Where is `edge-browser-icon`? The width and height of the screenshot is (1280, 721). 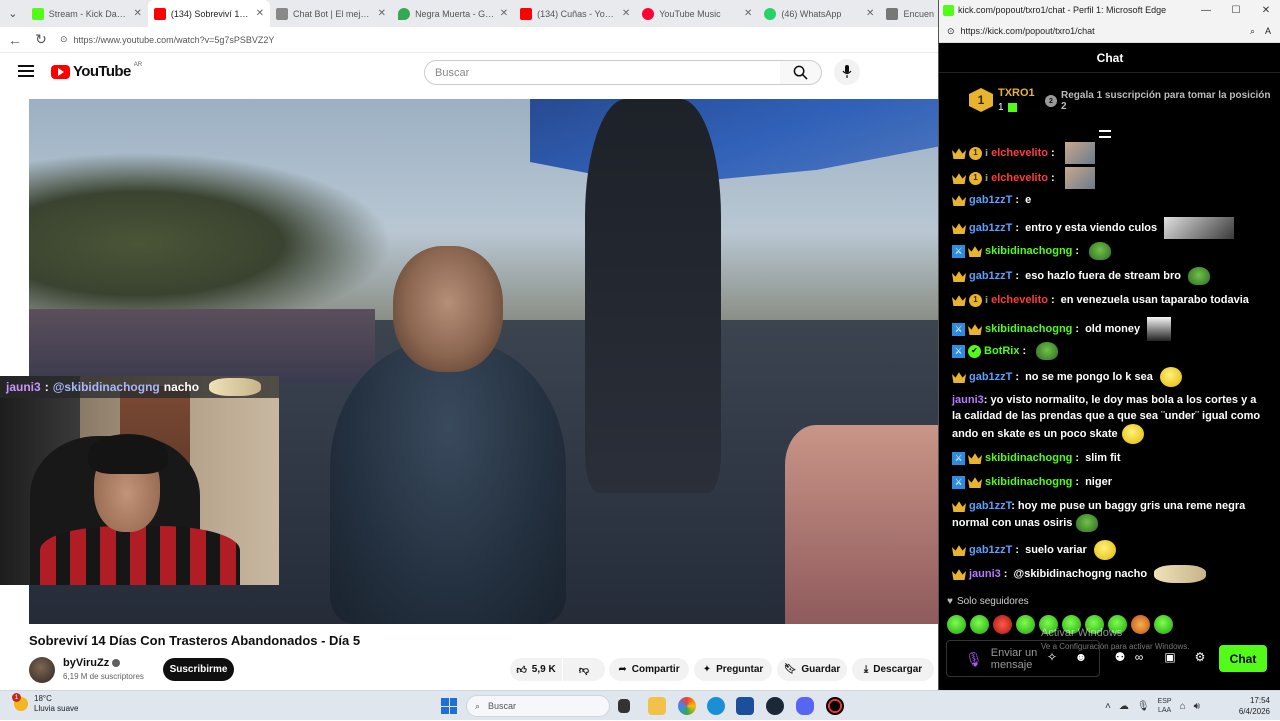
edge-browser-icon is located at coordinates (716, 706).